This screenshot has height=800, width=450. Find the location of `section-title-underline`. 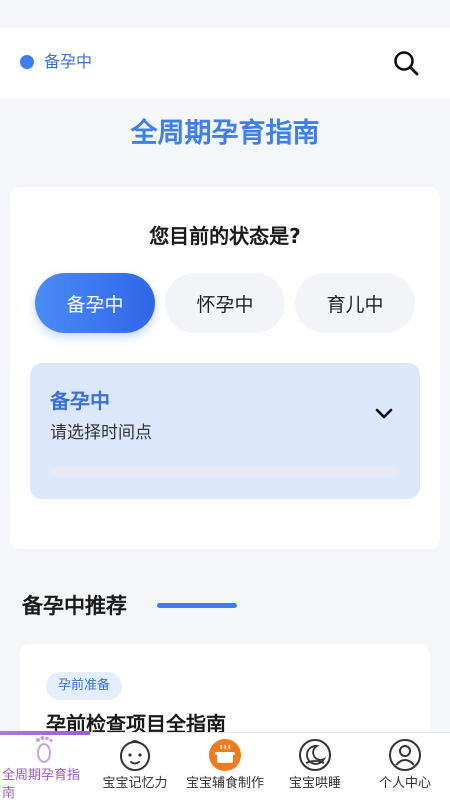

section-title-underline is located at coordinates (197, 605).